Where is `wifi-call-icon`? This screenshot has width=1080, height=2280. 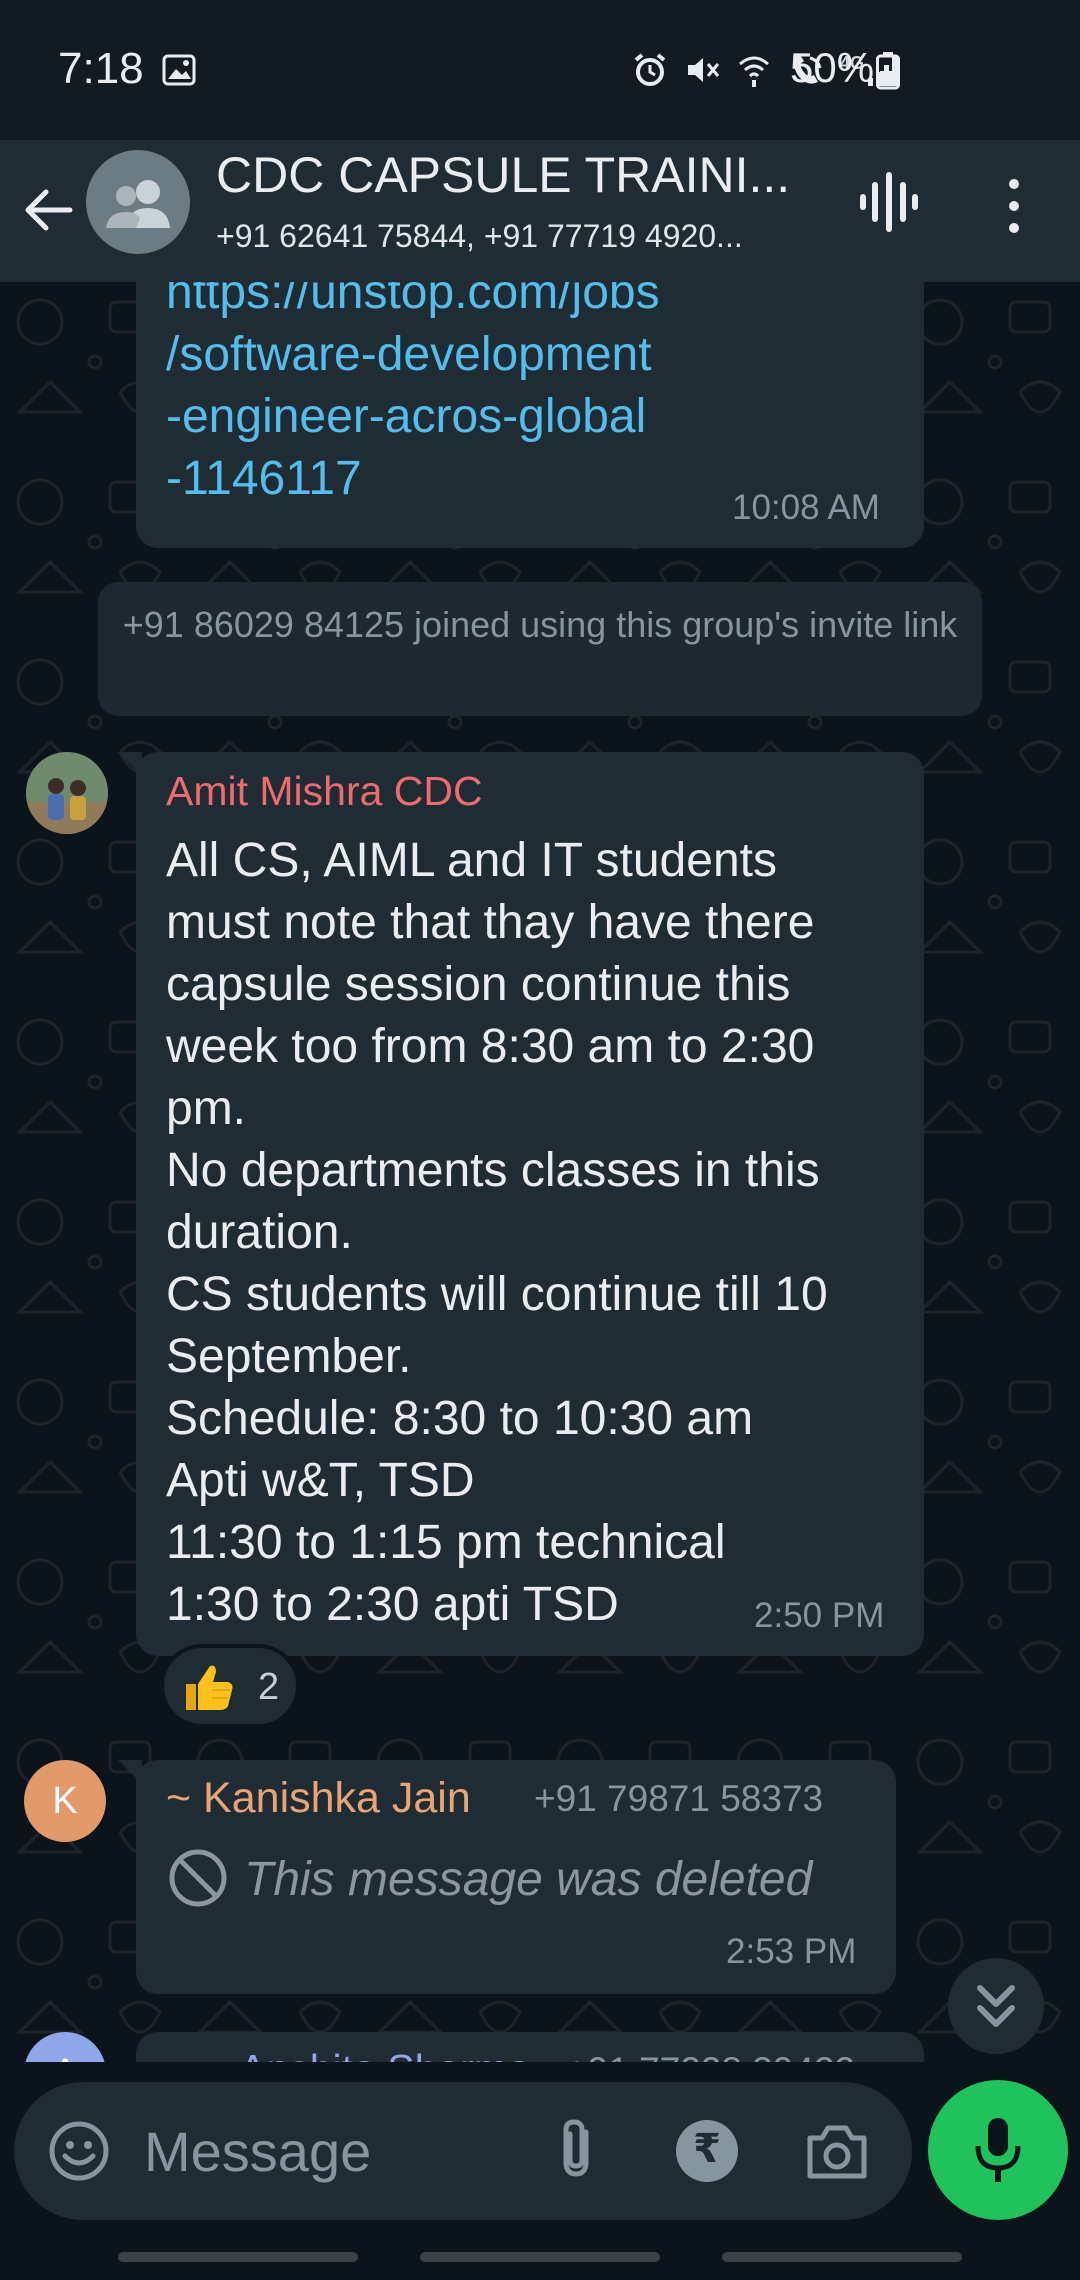
wifi-call-icon is located at coordinates (754, 71).